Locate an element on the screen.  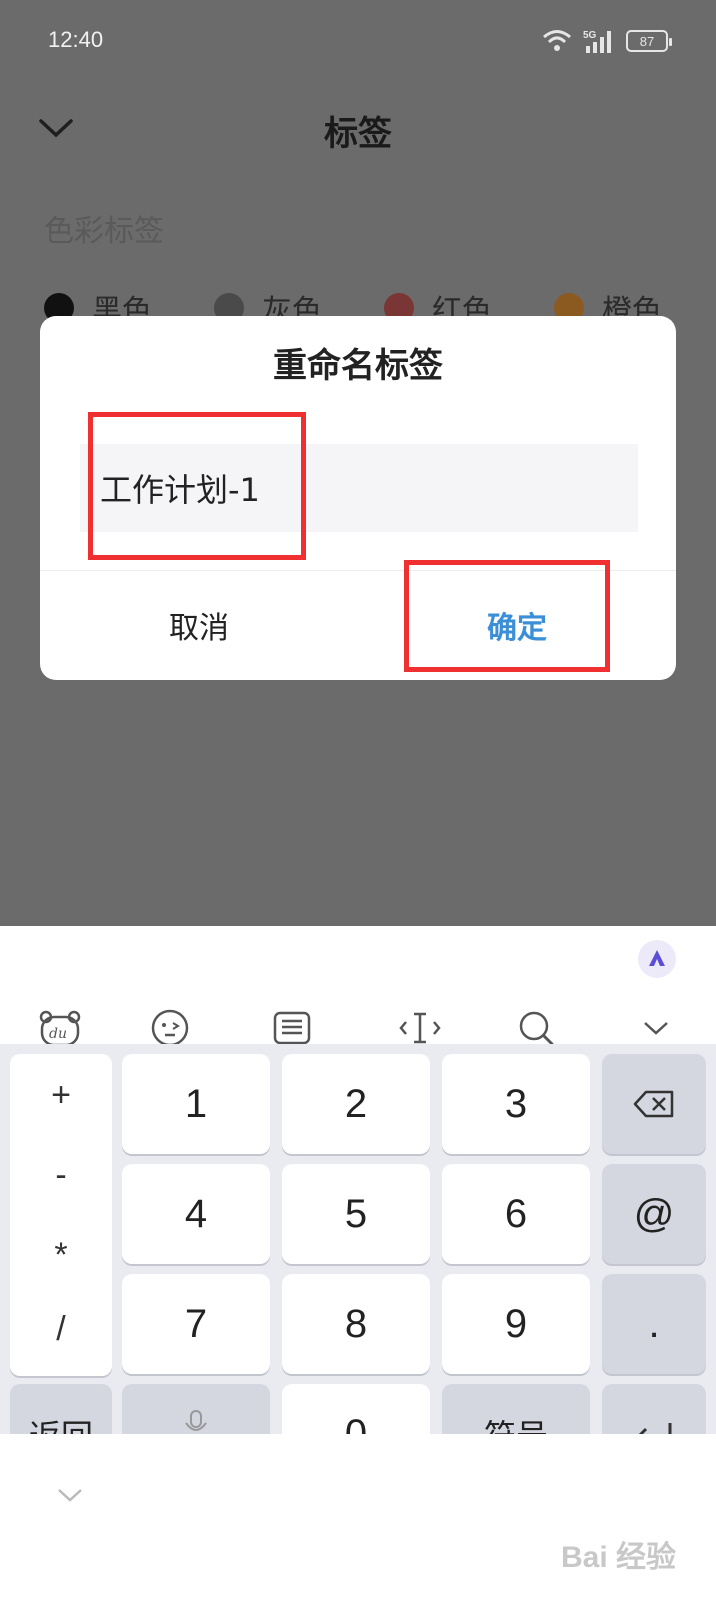
keyboard-bottom-bar: Bai 经验 is located at coordinates (358, 1517).